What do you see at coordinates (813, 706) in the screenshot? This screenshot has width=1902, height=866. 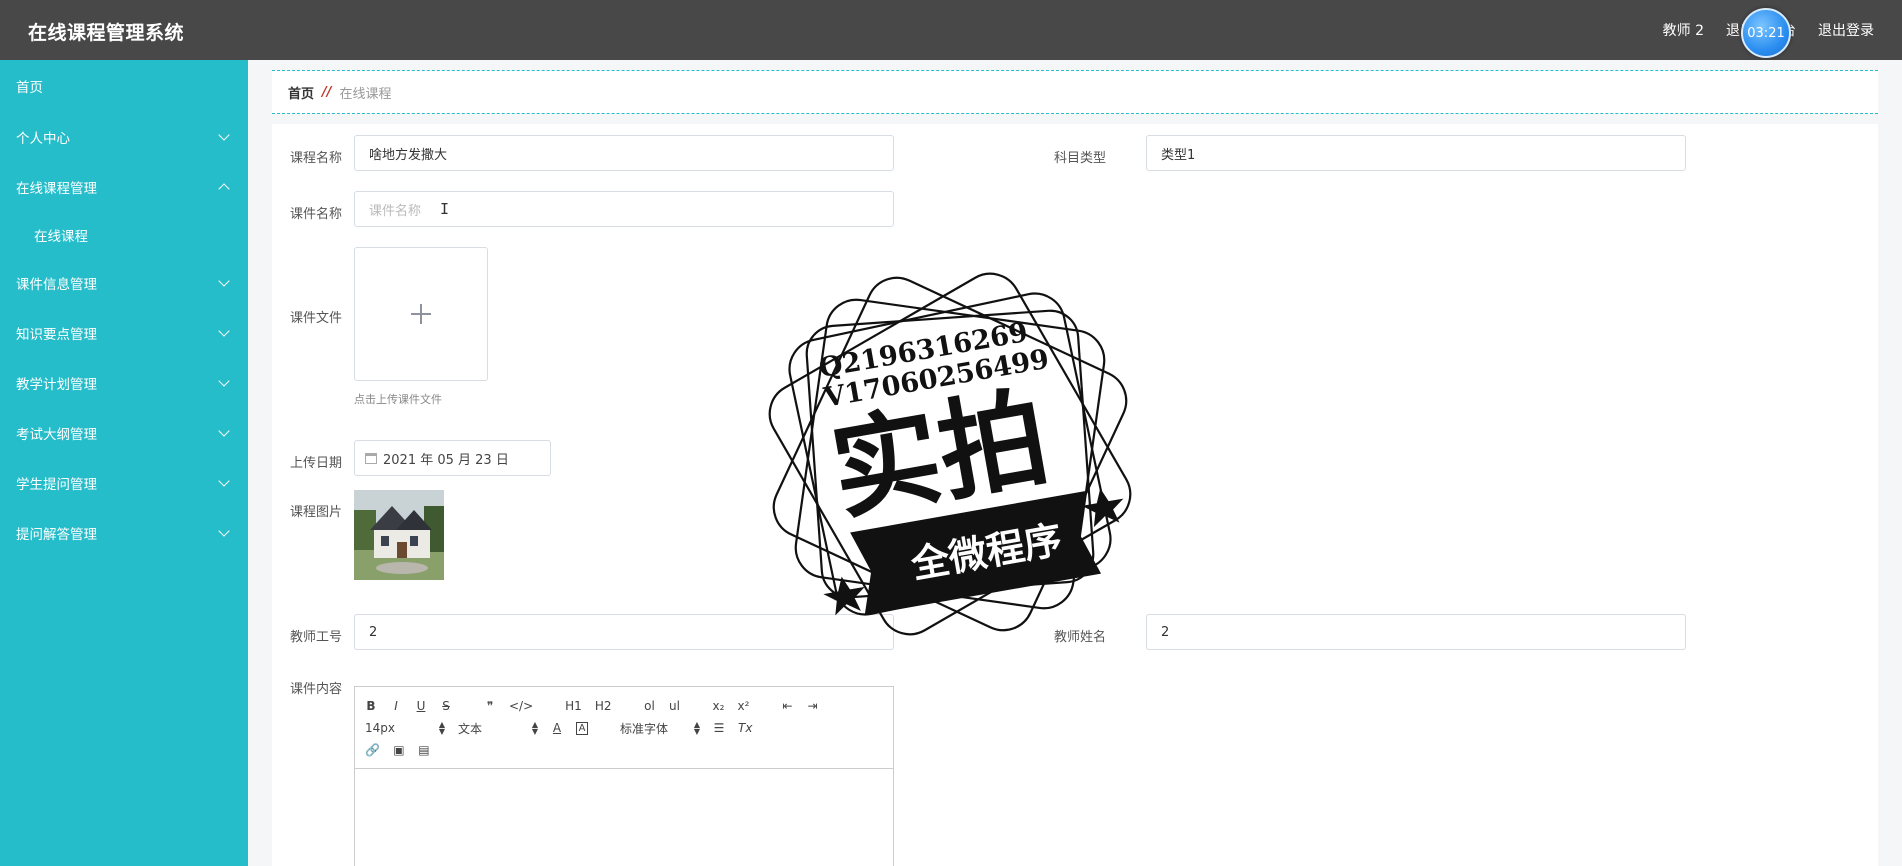 I see `indent-button: ⇥` at bounding box center [813, 706].